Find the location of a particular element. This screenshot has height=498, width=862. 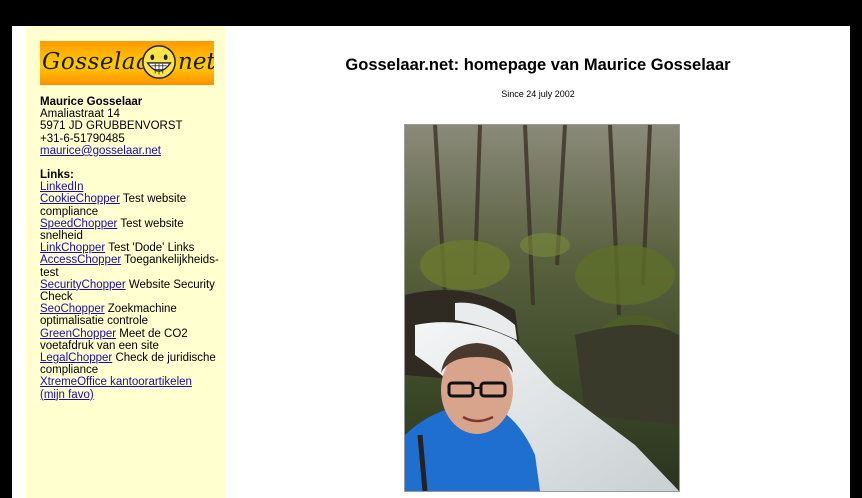

links-heading: Links: is located at coordinates (57, 175).